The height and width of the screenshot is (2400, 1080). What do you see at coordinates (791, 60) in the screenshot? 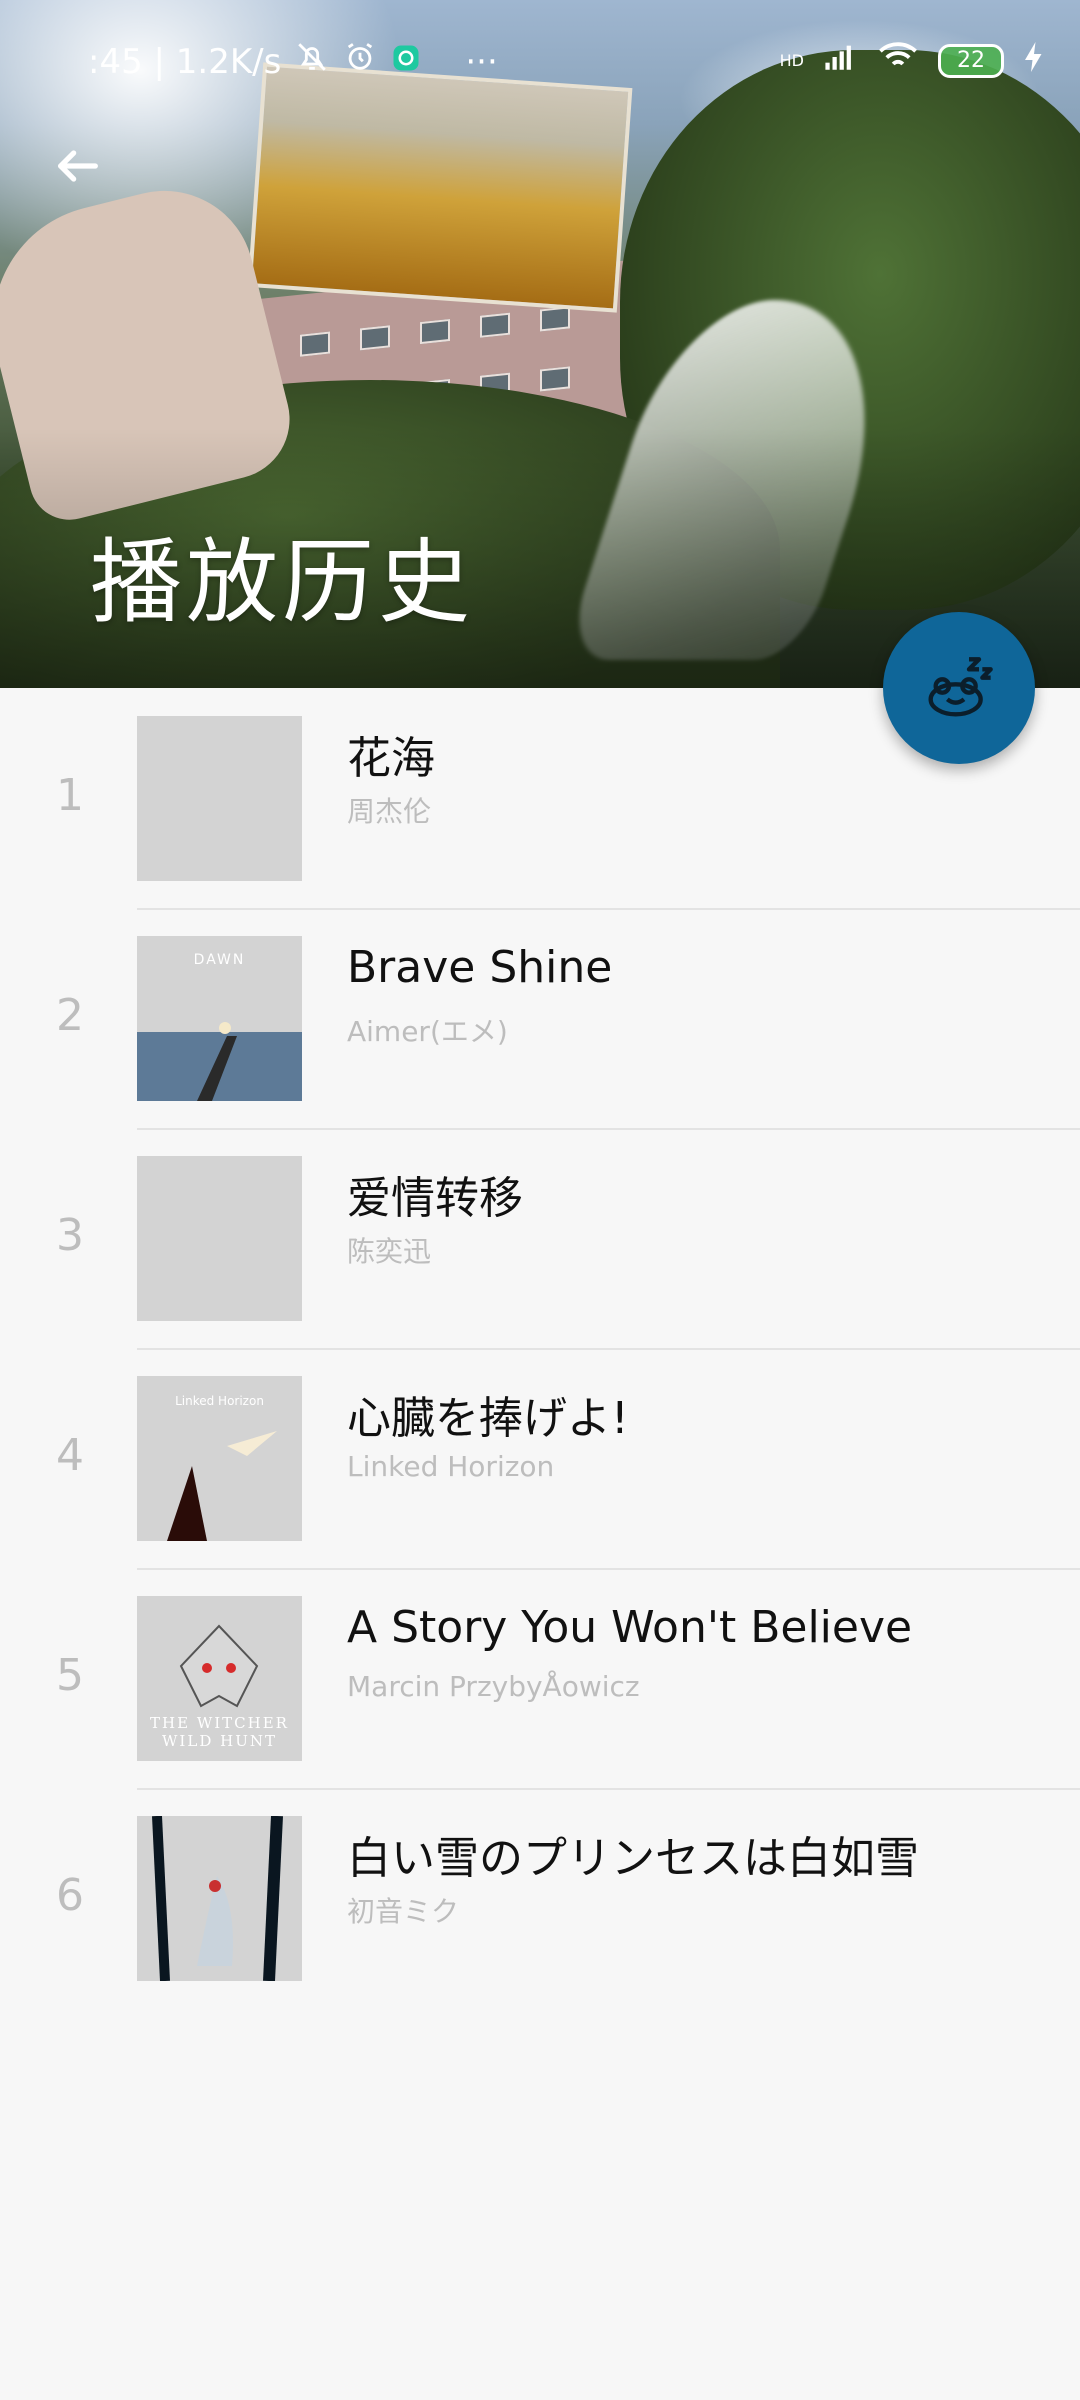
I see `network-label: HD` at bounding box center [791, 60].